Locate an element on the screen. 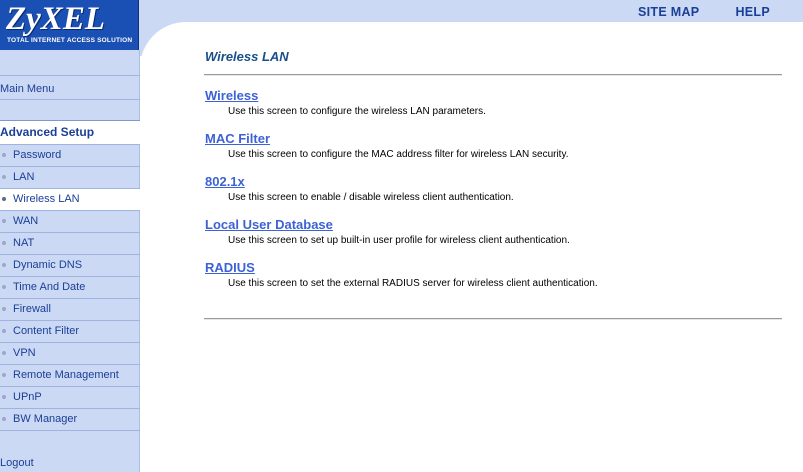 Image resolution: width=803 pixels, height=472 pixels. sidebar-section-advanced-setup: Advanced Setup is located at coordinates (70, 132).